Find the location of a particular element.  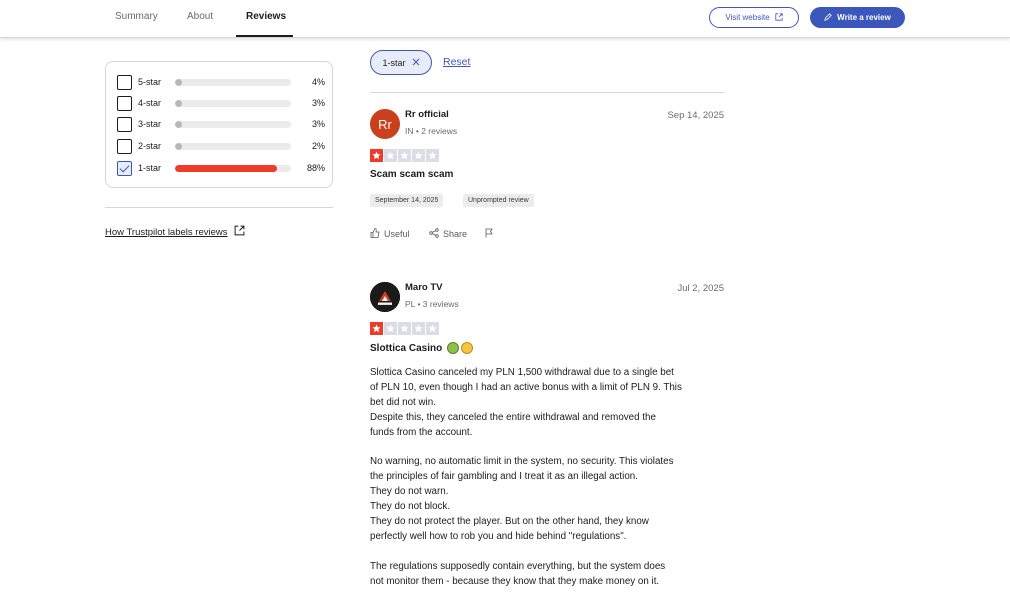

visit-website-button: Visit website is located at coordinates (754, 17).